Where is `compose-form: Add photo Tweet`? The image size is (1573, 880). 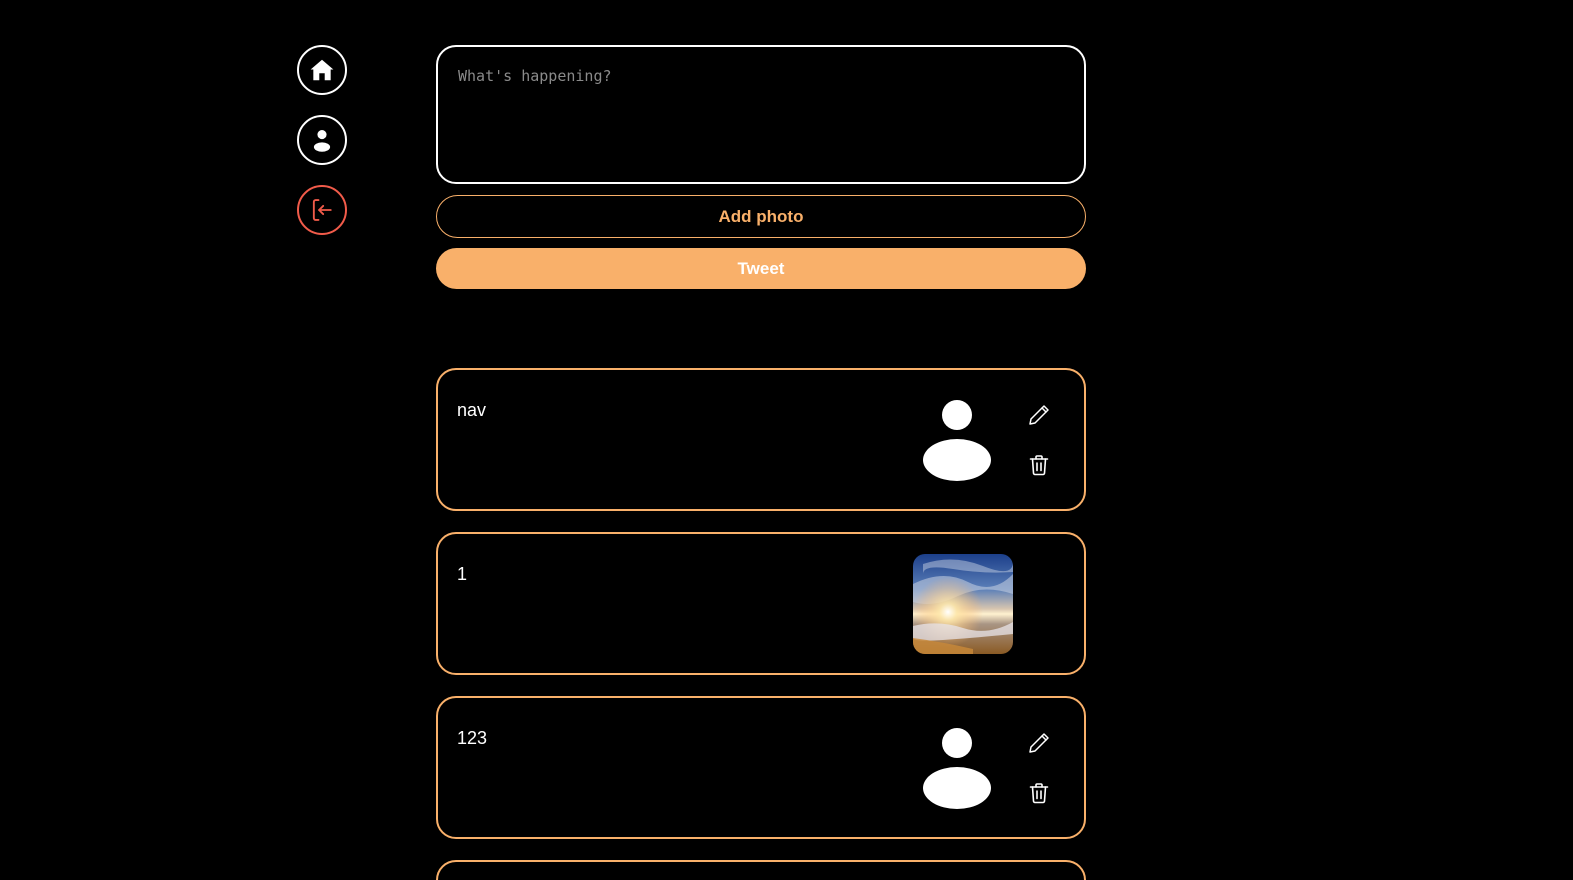 compose-form: Add photo Tweet is located at coordinates (761, 167).